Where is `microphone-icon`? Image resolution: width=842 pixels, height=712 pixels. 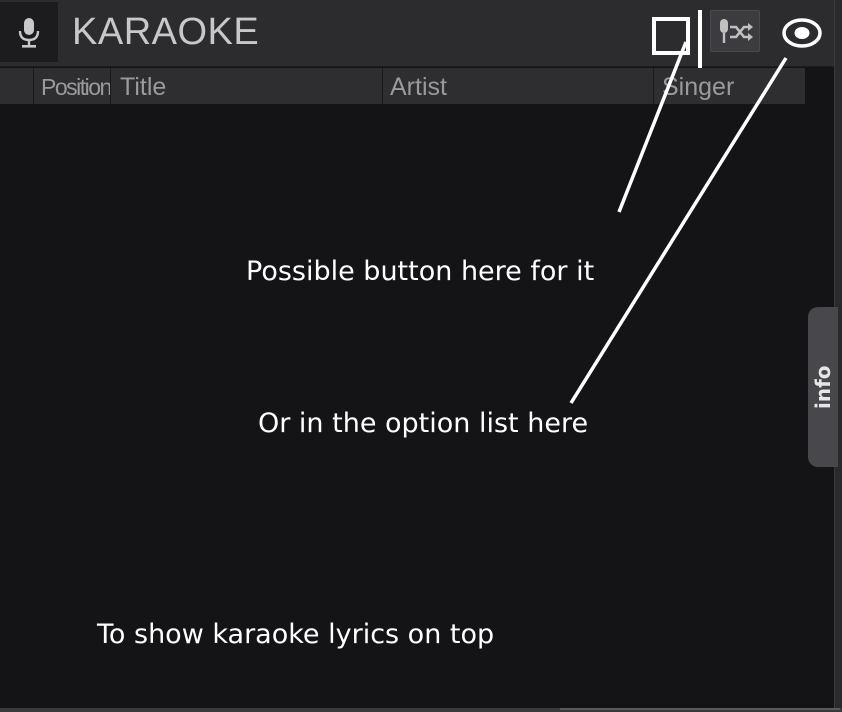 microphone-icon is located at coordinates (29, 33).